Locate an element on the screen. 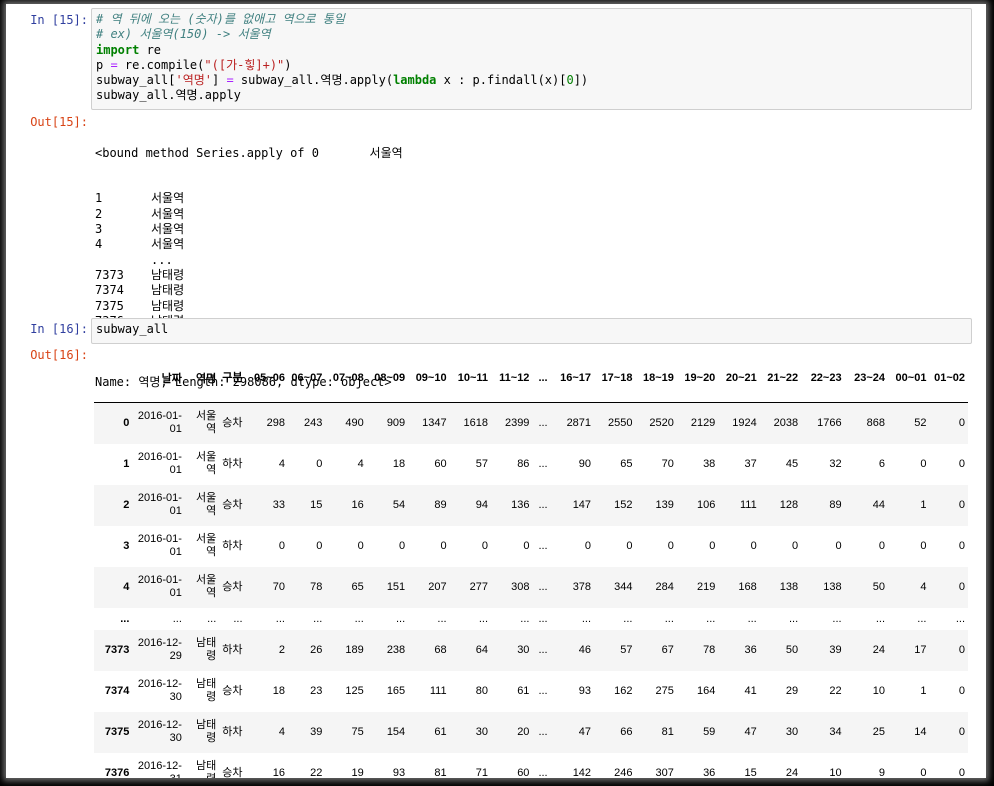 The height and width of the screenshot is (786, 994). series-index: 1 is located at coordinates (99, 198).